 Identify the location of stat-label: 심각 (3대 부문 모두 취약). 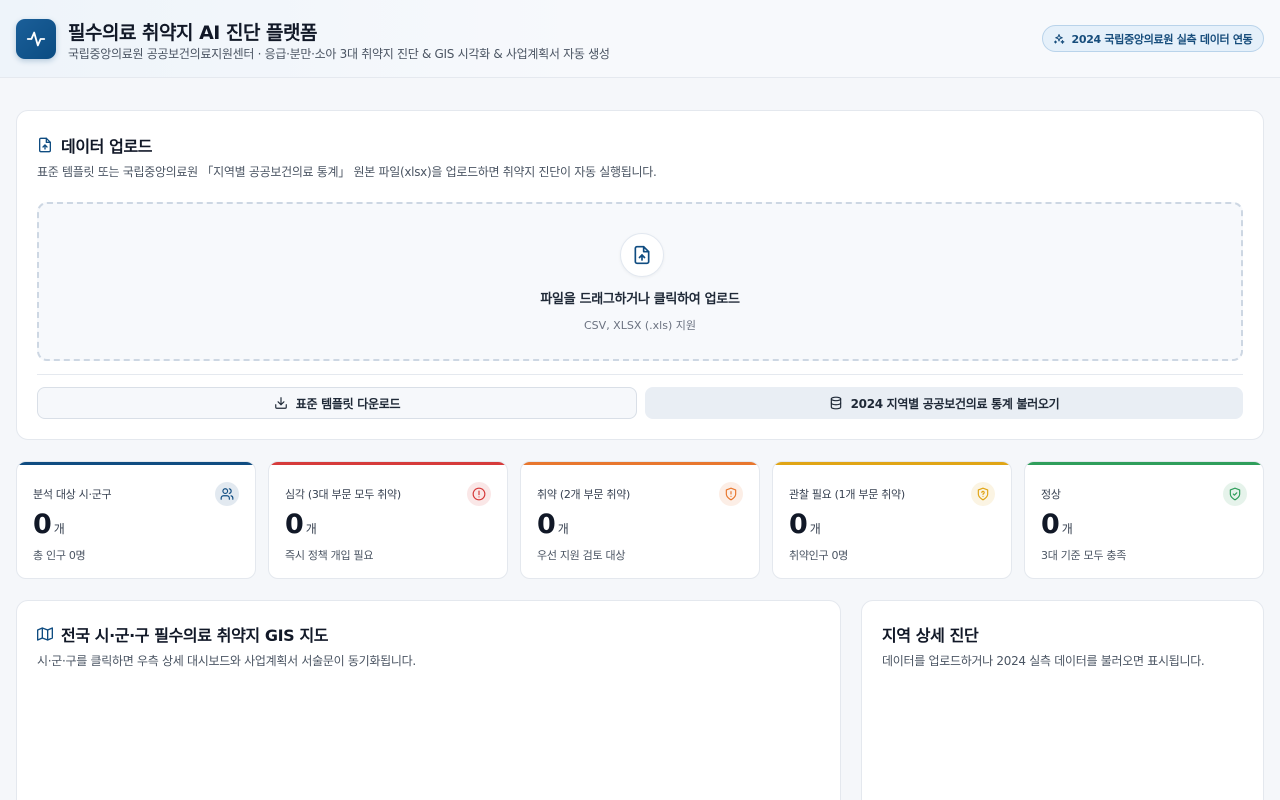
(343, 494).